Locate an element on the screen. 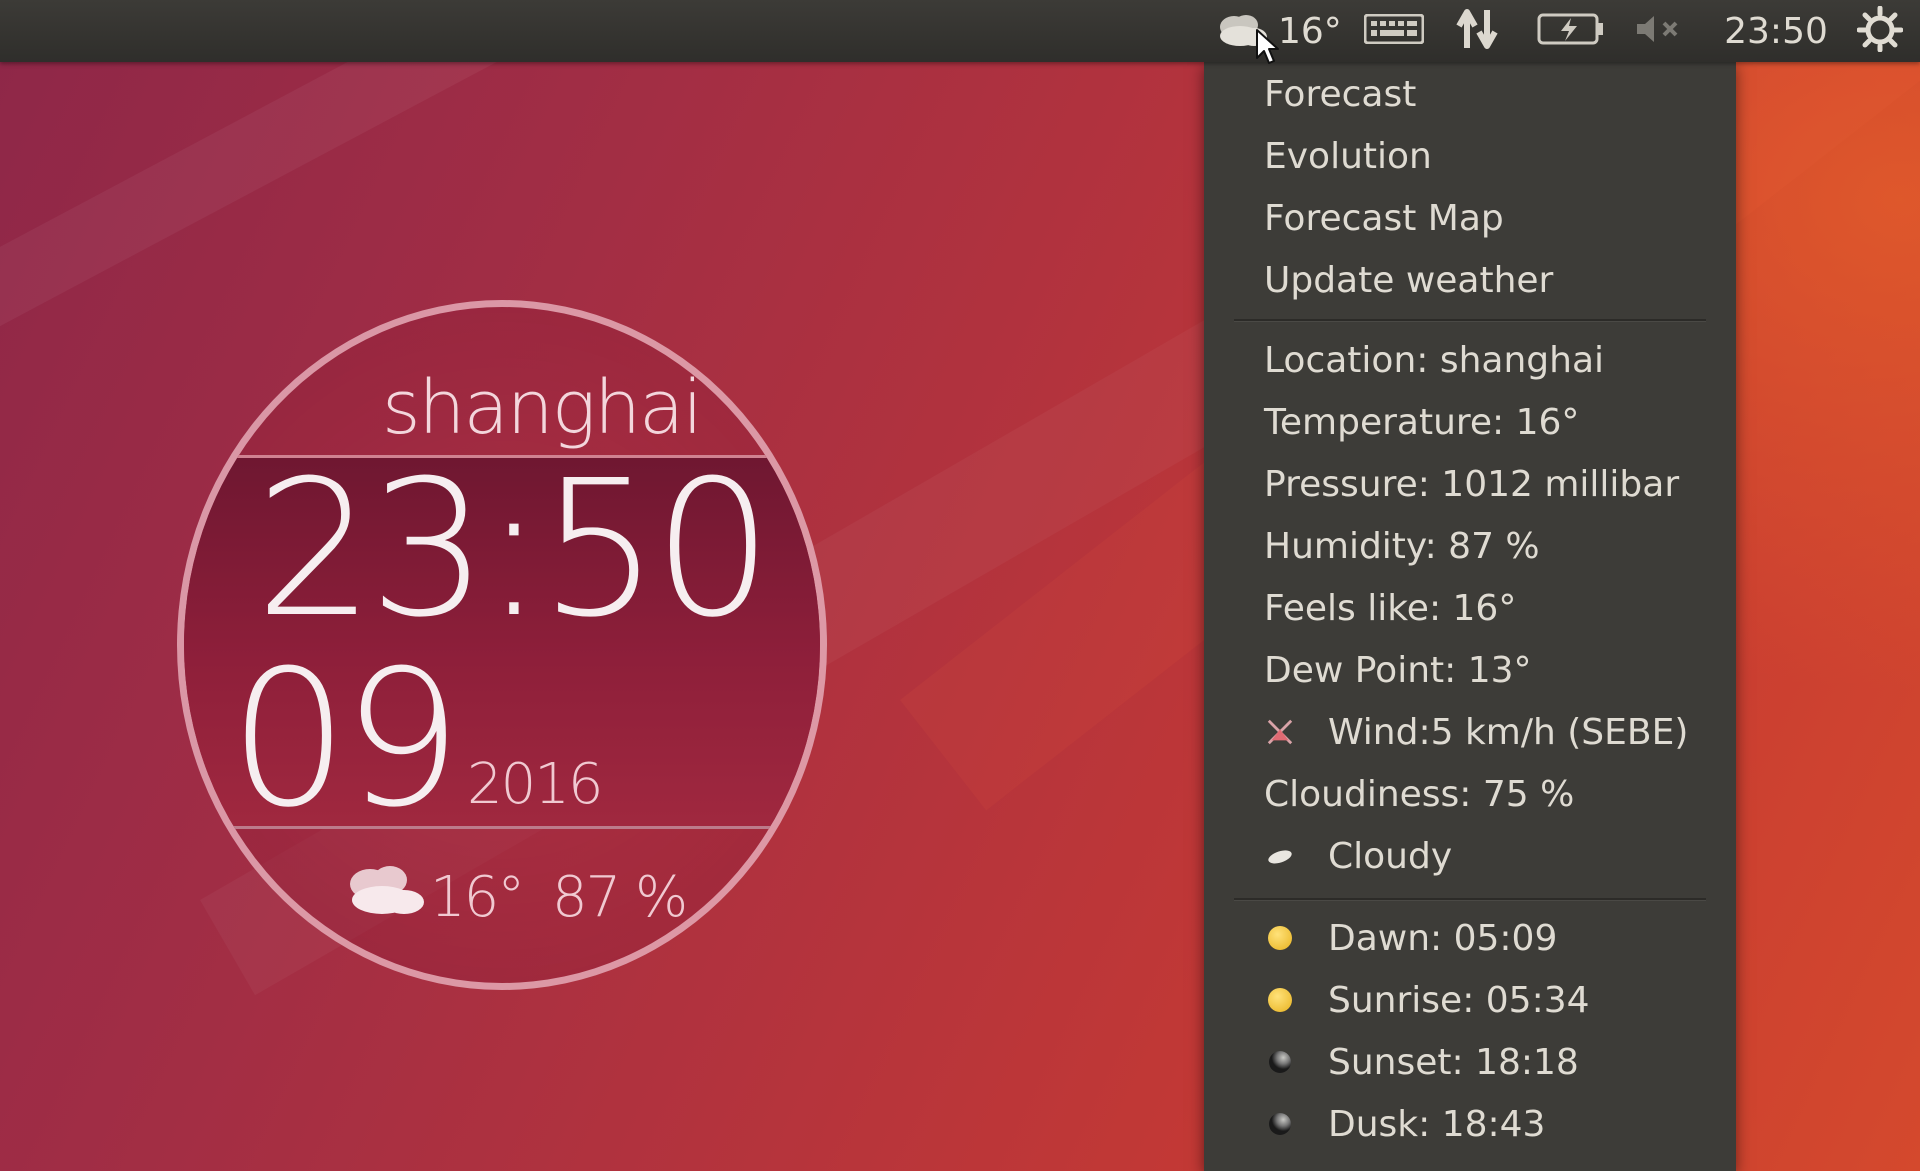  menu-item-label: Humidity: 87 % is located at coordinates (1402, 546).